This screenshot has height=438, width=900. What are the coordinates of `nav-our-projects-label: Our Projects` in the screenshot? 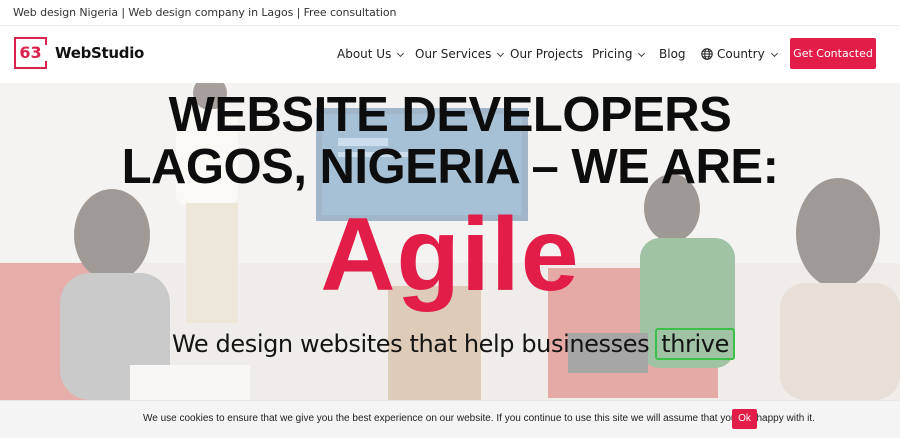 It's located at (547, 54).